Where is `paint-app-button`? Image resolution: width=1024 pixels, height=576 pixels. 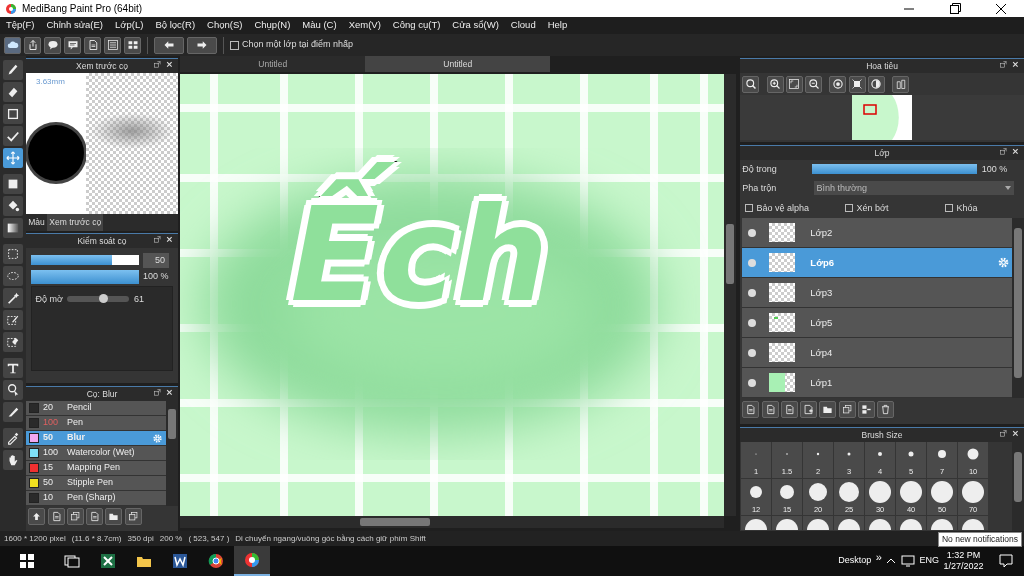 paint-app-button is located at coordinates (252, 561).